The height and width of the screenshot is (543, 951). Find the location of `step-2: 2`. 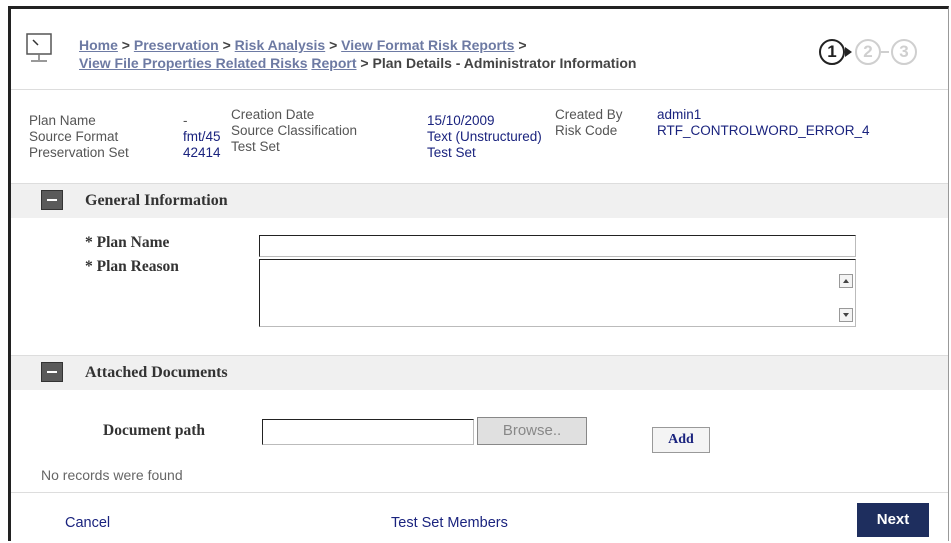

step-2: 2 is located at coordinates (868, 52).